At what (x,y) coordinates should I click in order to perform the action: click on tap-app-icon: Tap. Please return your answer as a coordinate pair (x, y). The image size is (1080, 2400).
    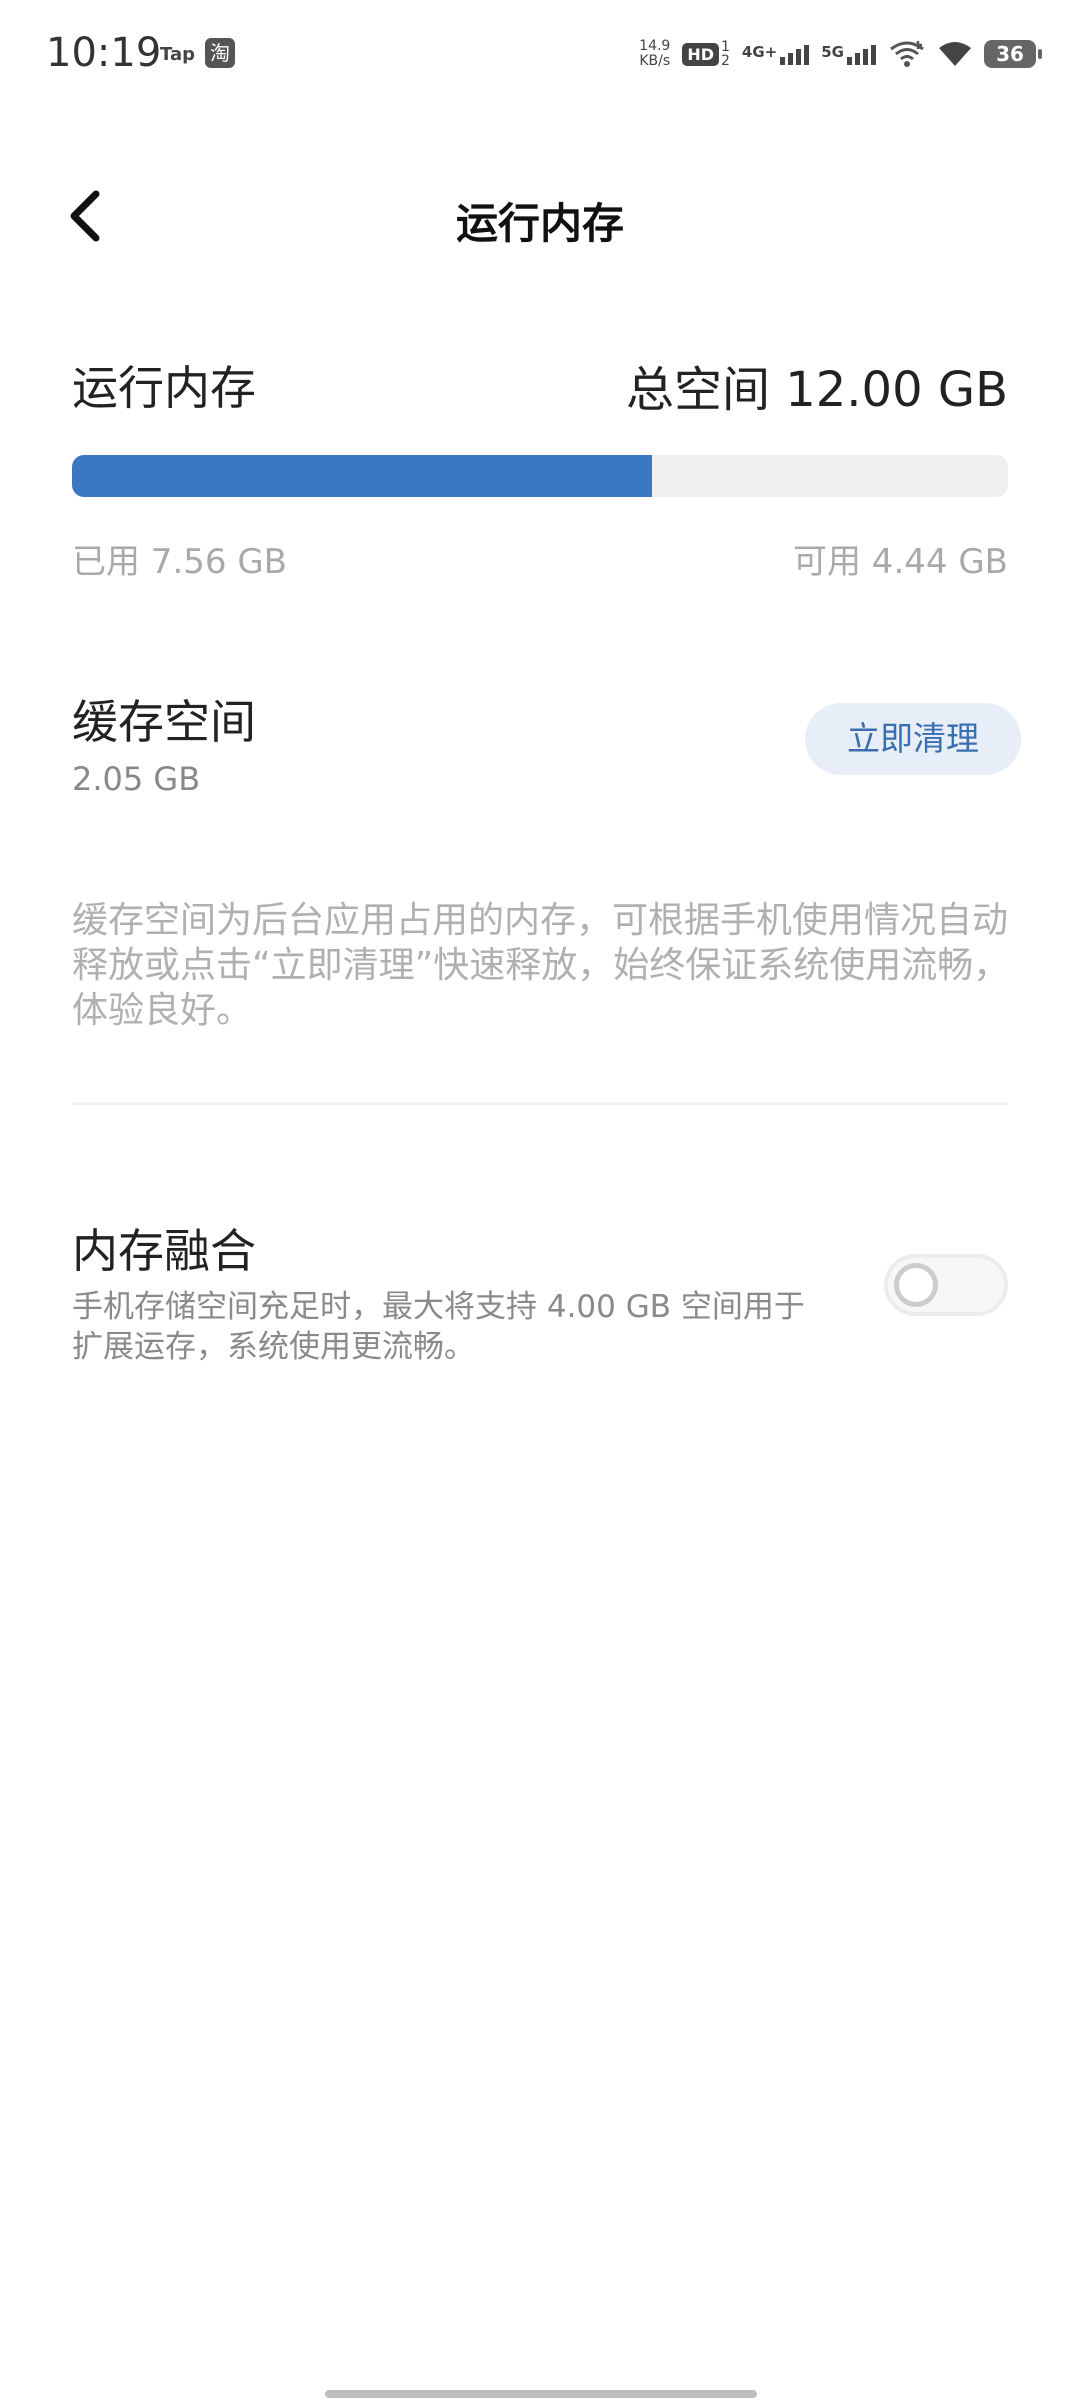
    Looking at the image, I should click on (177, 54).